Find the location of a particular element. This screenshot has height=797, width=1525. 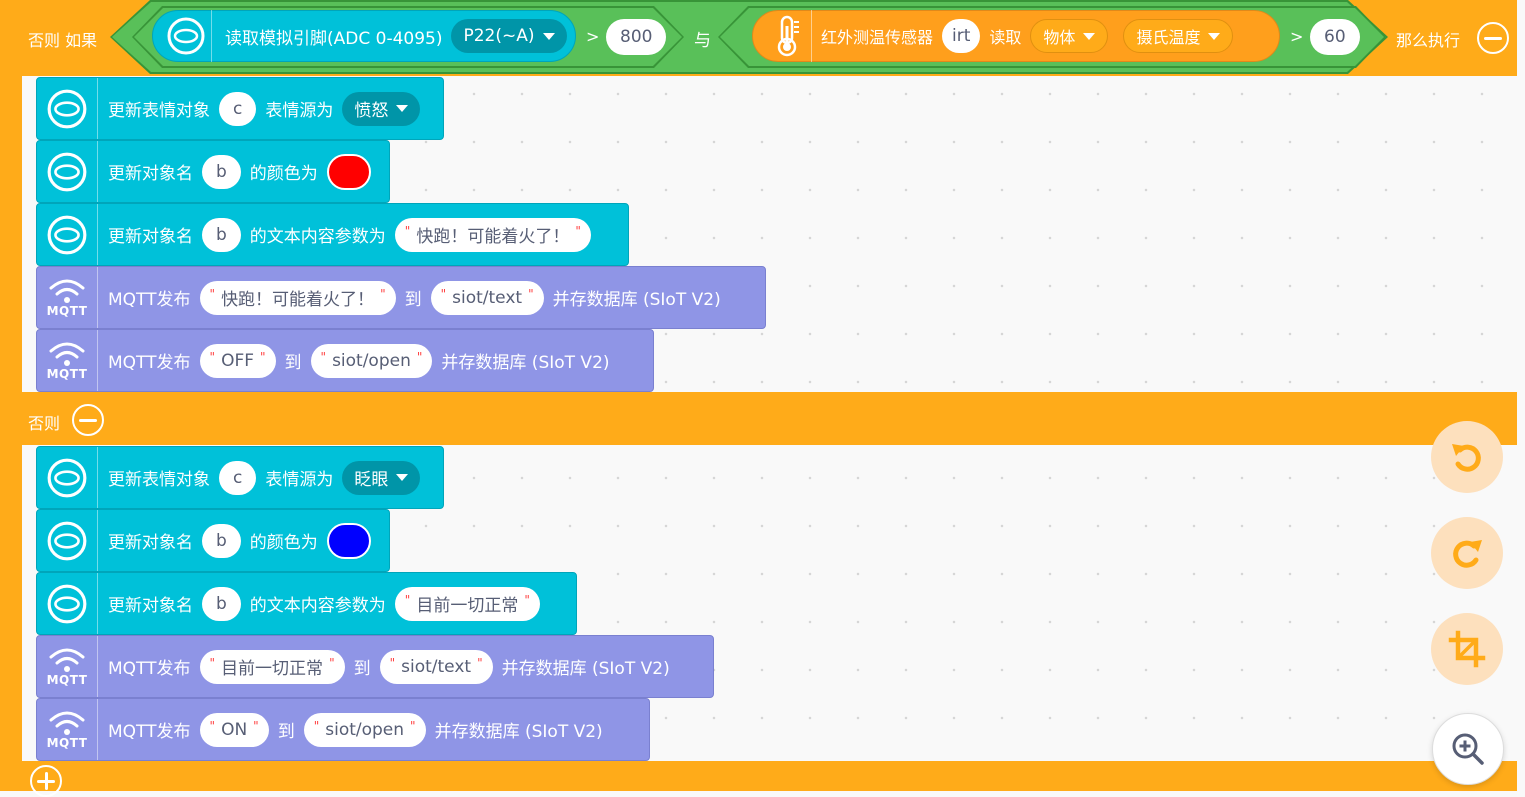

right-compare-value: 60 is located at coordinates (1335, 37).